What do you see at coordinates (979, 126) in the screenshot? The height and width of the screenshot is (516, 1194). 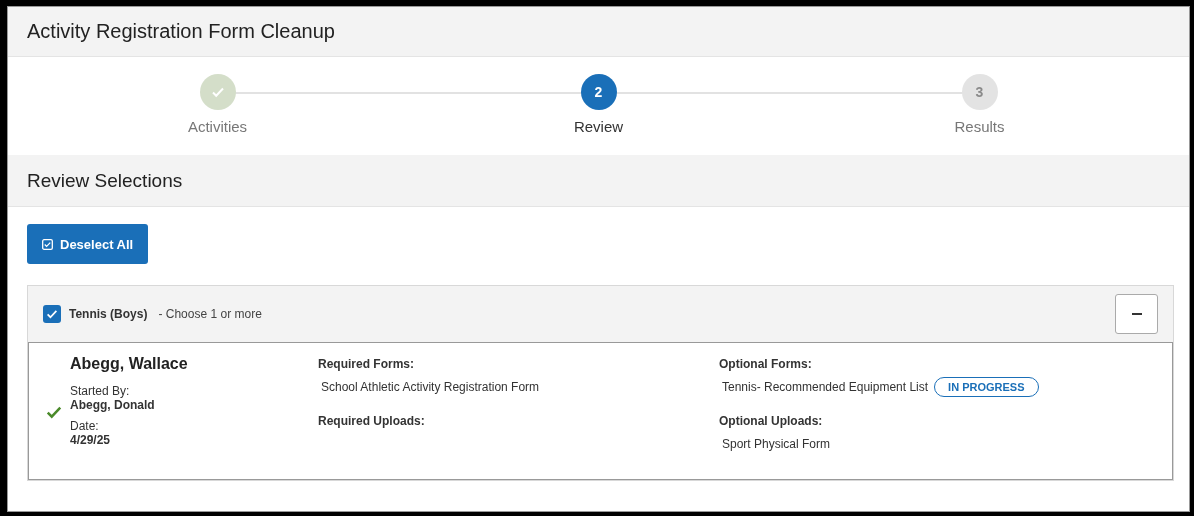 I see `step-label: Results` at bounding box center [979, 126].